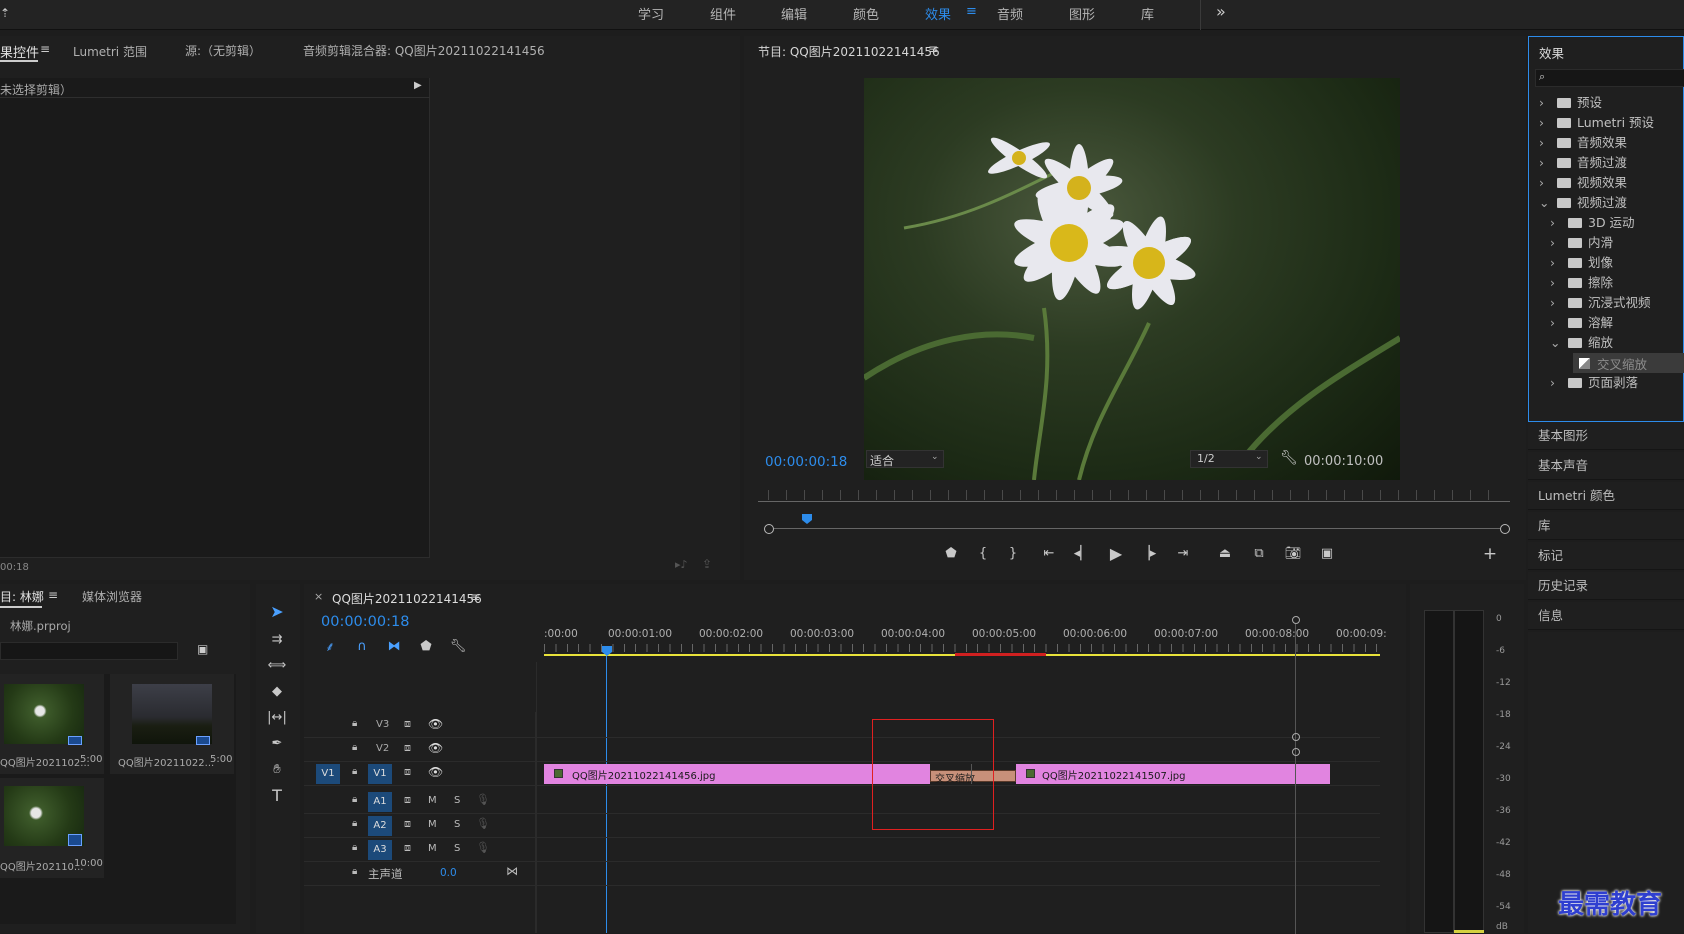  Describe the element at coordinates (723, 13) in the screenshot. I see `workspace-tab-assembly: 组件` at that location.